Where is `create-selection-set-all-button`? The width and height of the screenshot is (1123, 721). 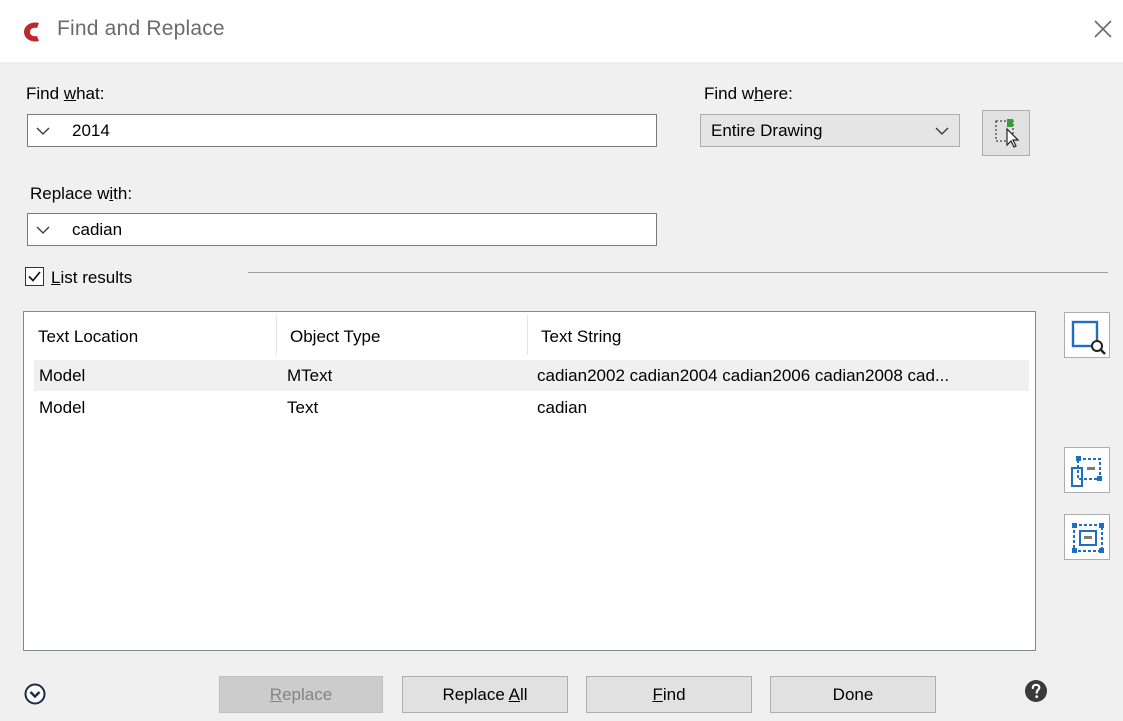
create-selection-set-all-button is located at coordinates (1087, 537).